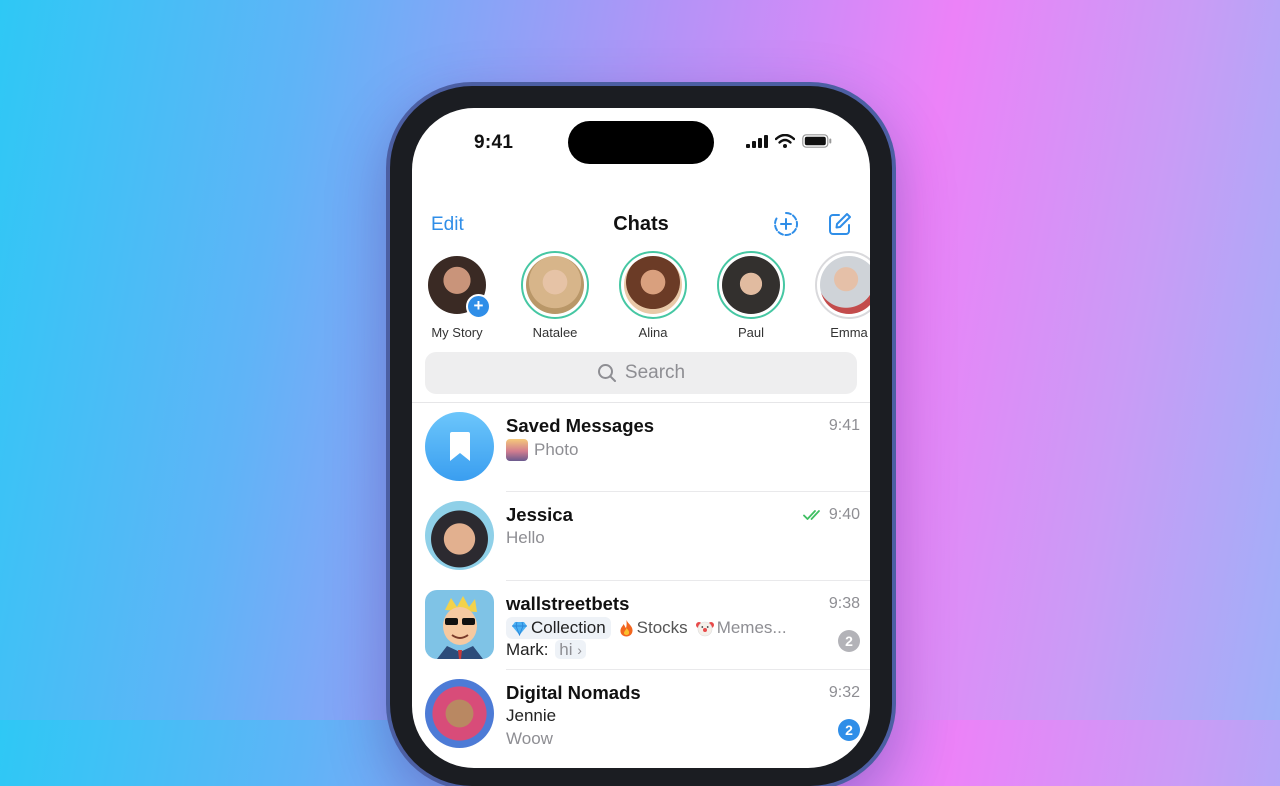 The width and height of the screenshot is (1280, 786). Describe the element at coordinates (517, 450) in the screenshot. I see `photo-thumbnail-icon` at that location.